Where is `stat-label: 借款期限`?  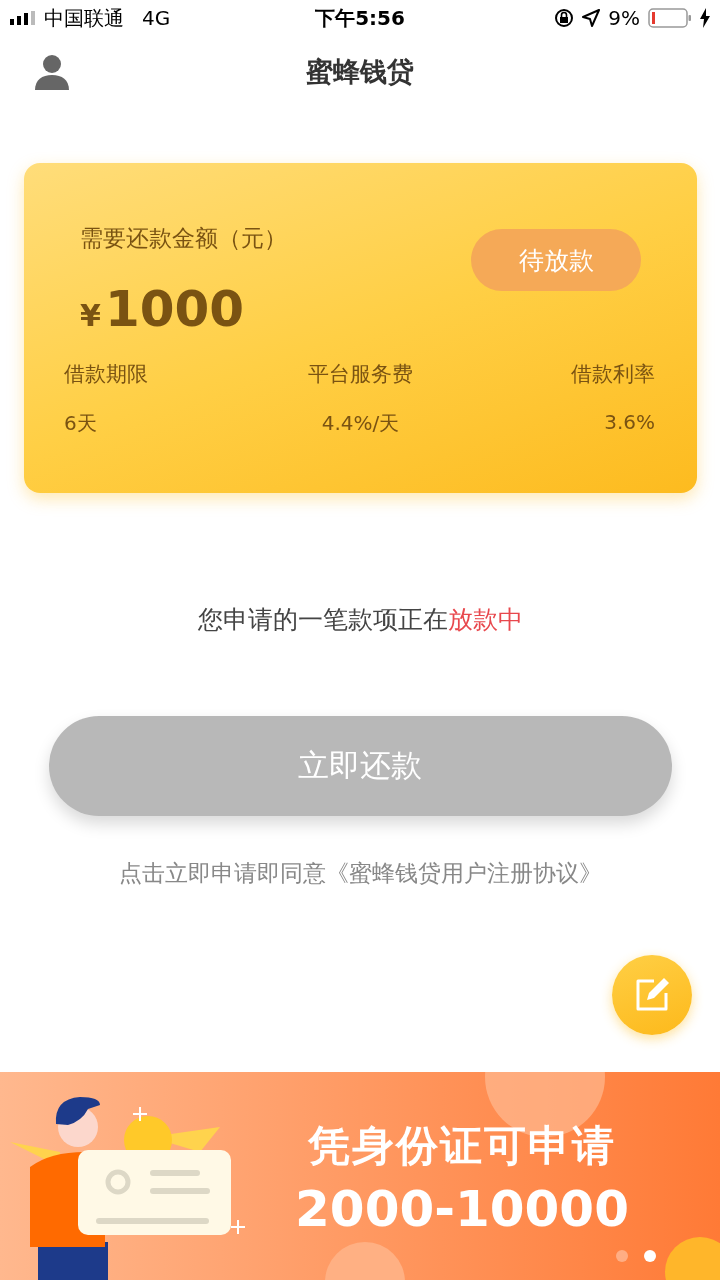 stat-label: 借款期限 is located at coordinates (106, 374).